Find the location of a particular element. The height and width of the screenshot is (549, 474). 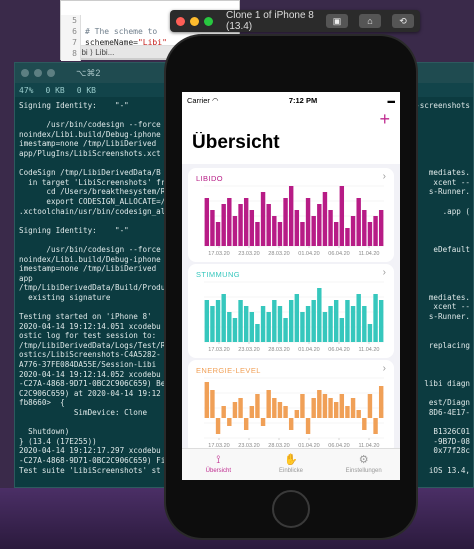

battery-status: 47% is located at coordinates (26, 90).